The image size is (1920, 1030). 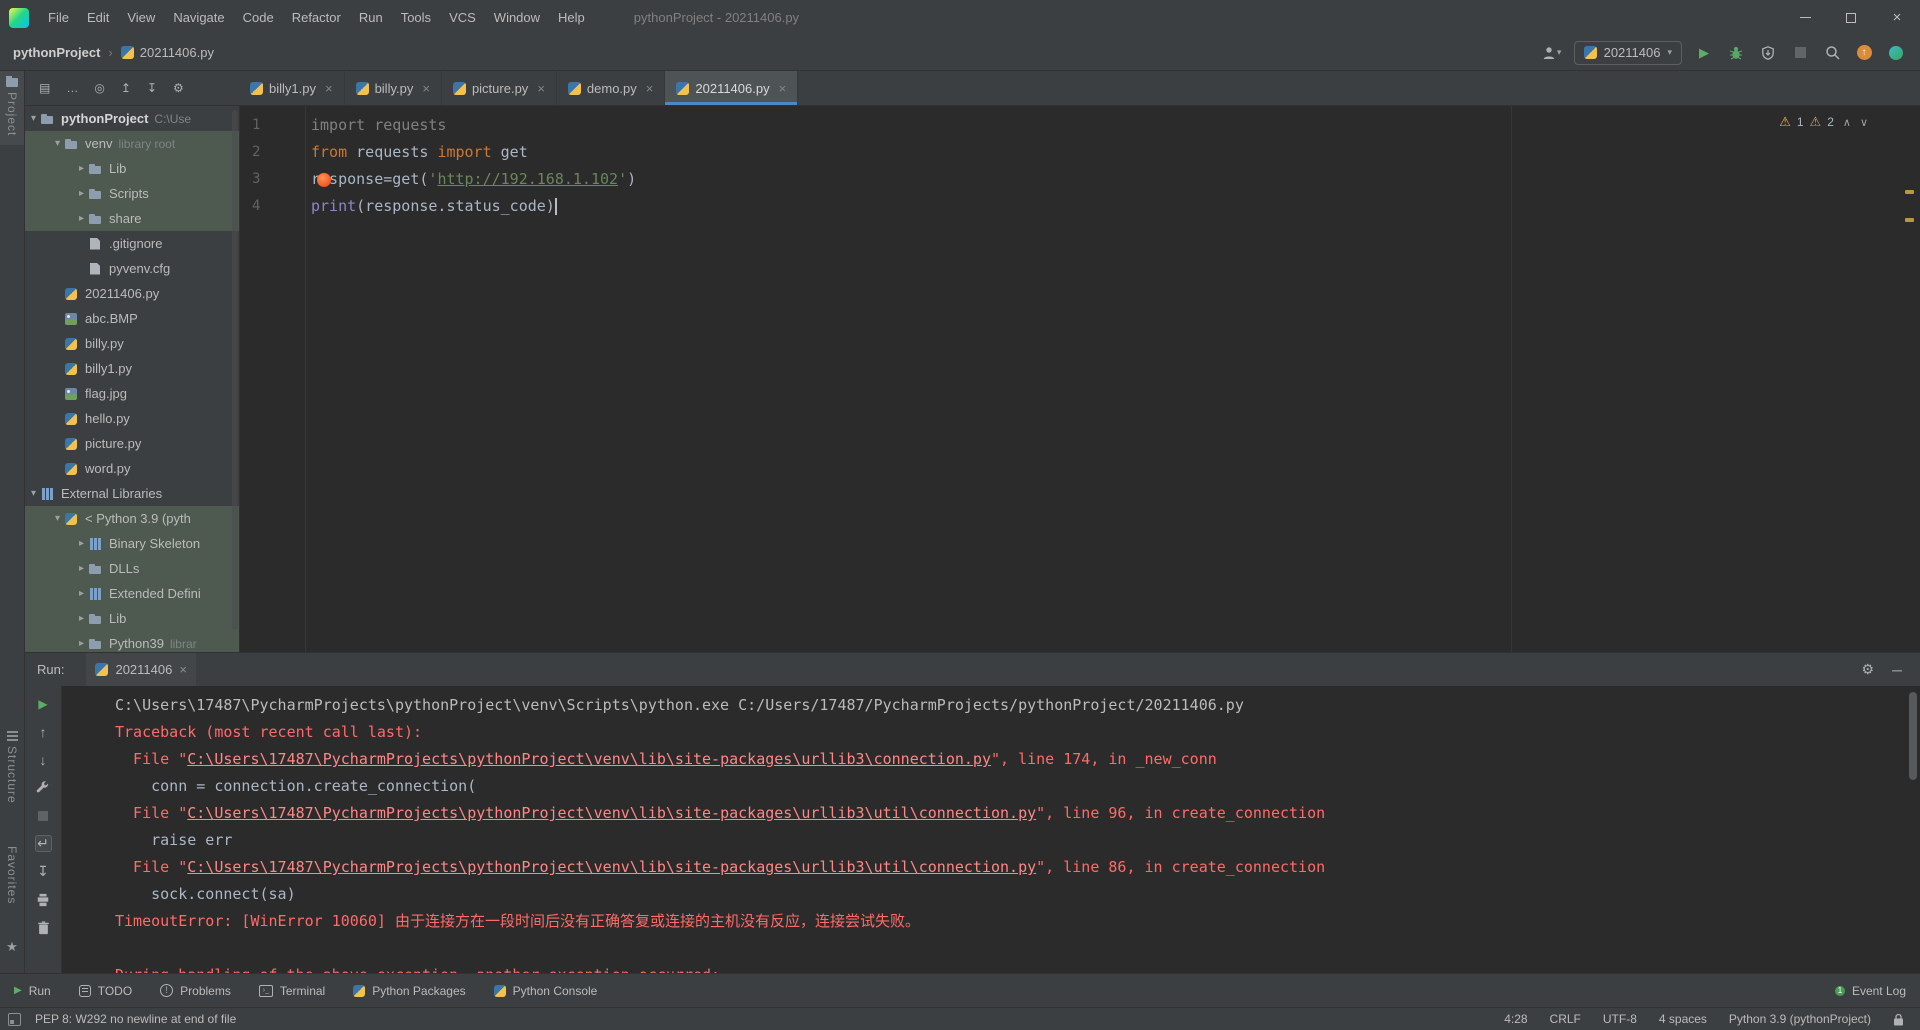 I want to click on hide-panel-icon: ─, so click(x=1897, y=670).